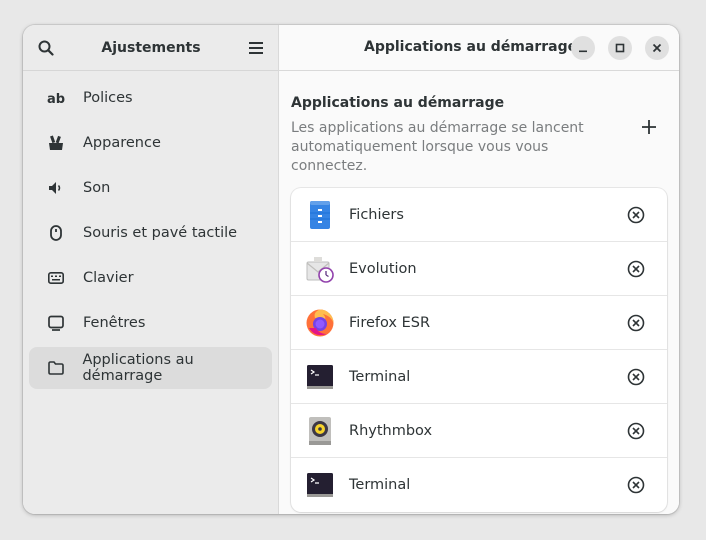 The image size is (706, 540). Describe the element at coordinates (138, 368) in the screenshot. I see `sidebar-item-label: Applications au démarrage` at that location.